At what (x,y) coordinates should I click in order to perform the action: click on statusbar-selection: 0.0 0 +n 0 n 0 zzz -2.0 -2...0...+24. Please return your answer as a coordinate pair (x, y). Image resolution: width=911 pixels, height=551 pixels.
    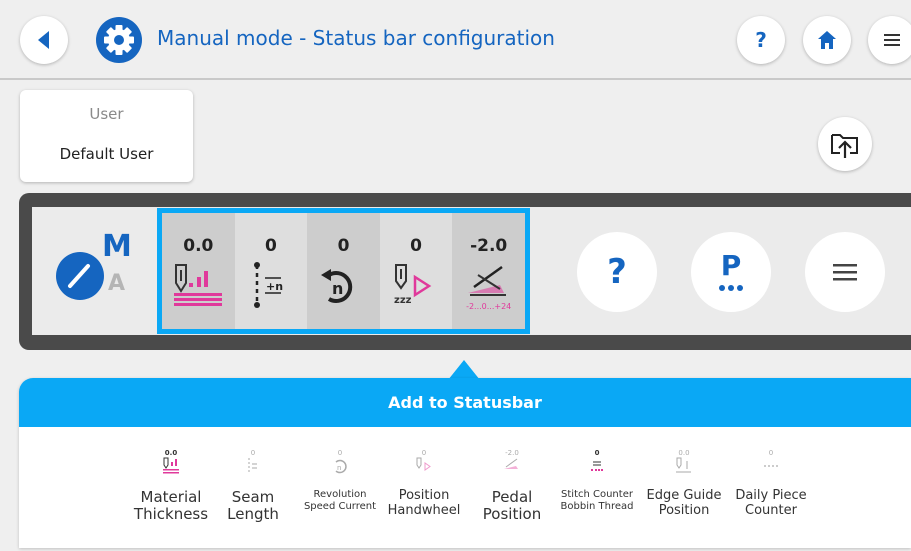
    Looking at the image, I should click on (343, 271).